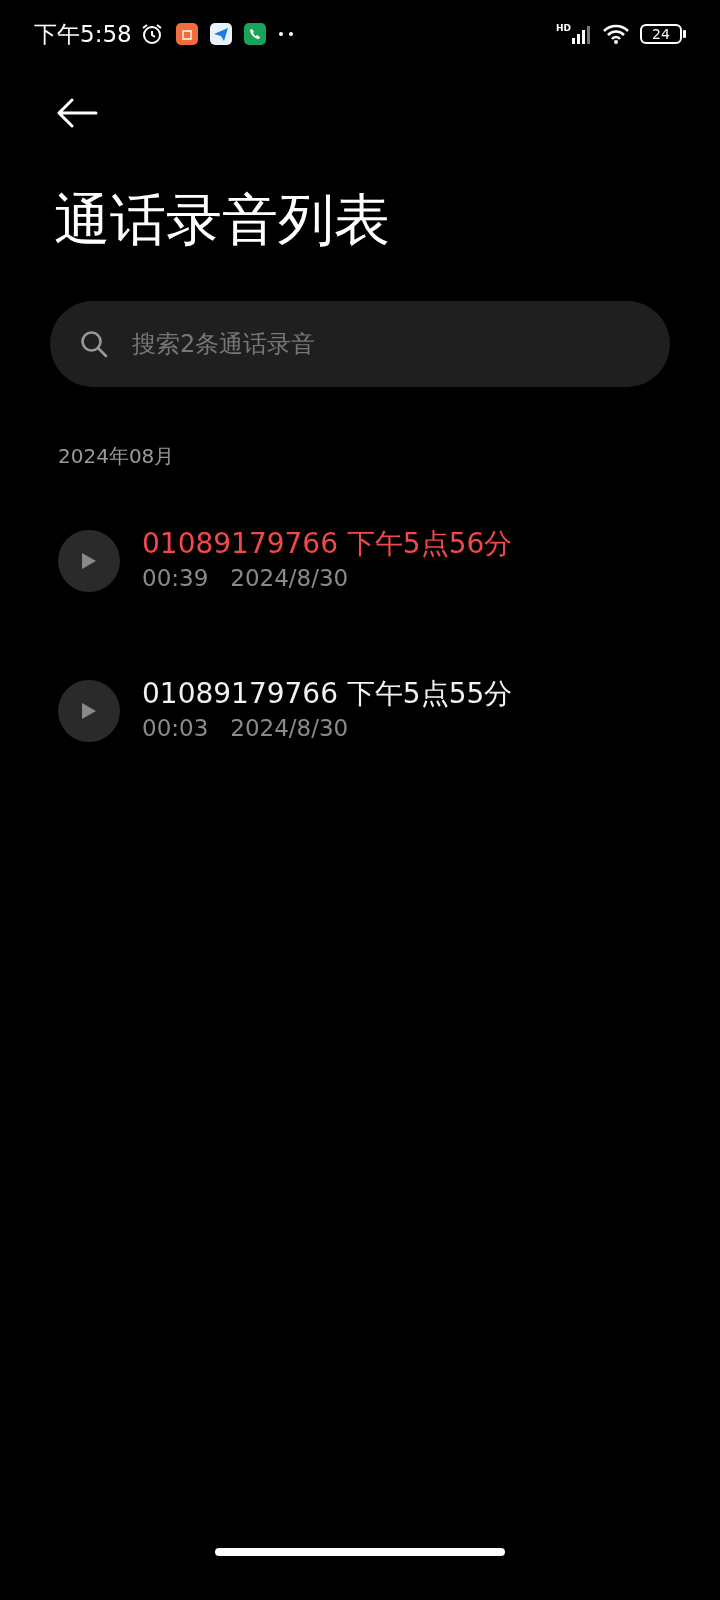 The width and height of the screenshot is (720, 1600). I want to click on recording-title: 01089179766 下午5点56分, so click(327, 544).